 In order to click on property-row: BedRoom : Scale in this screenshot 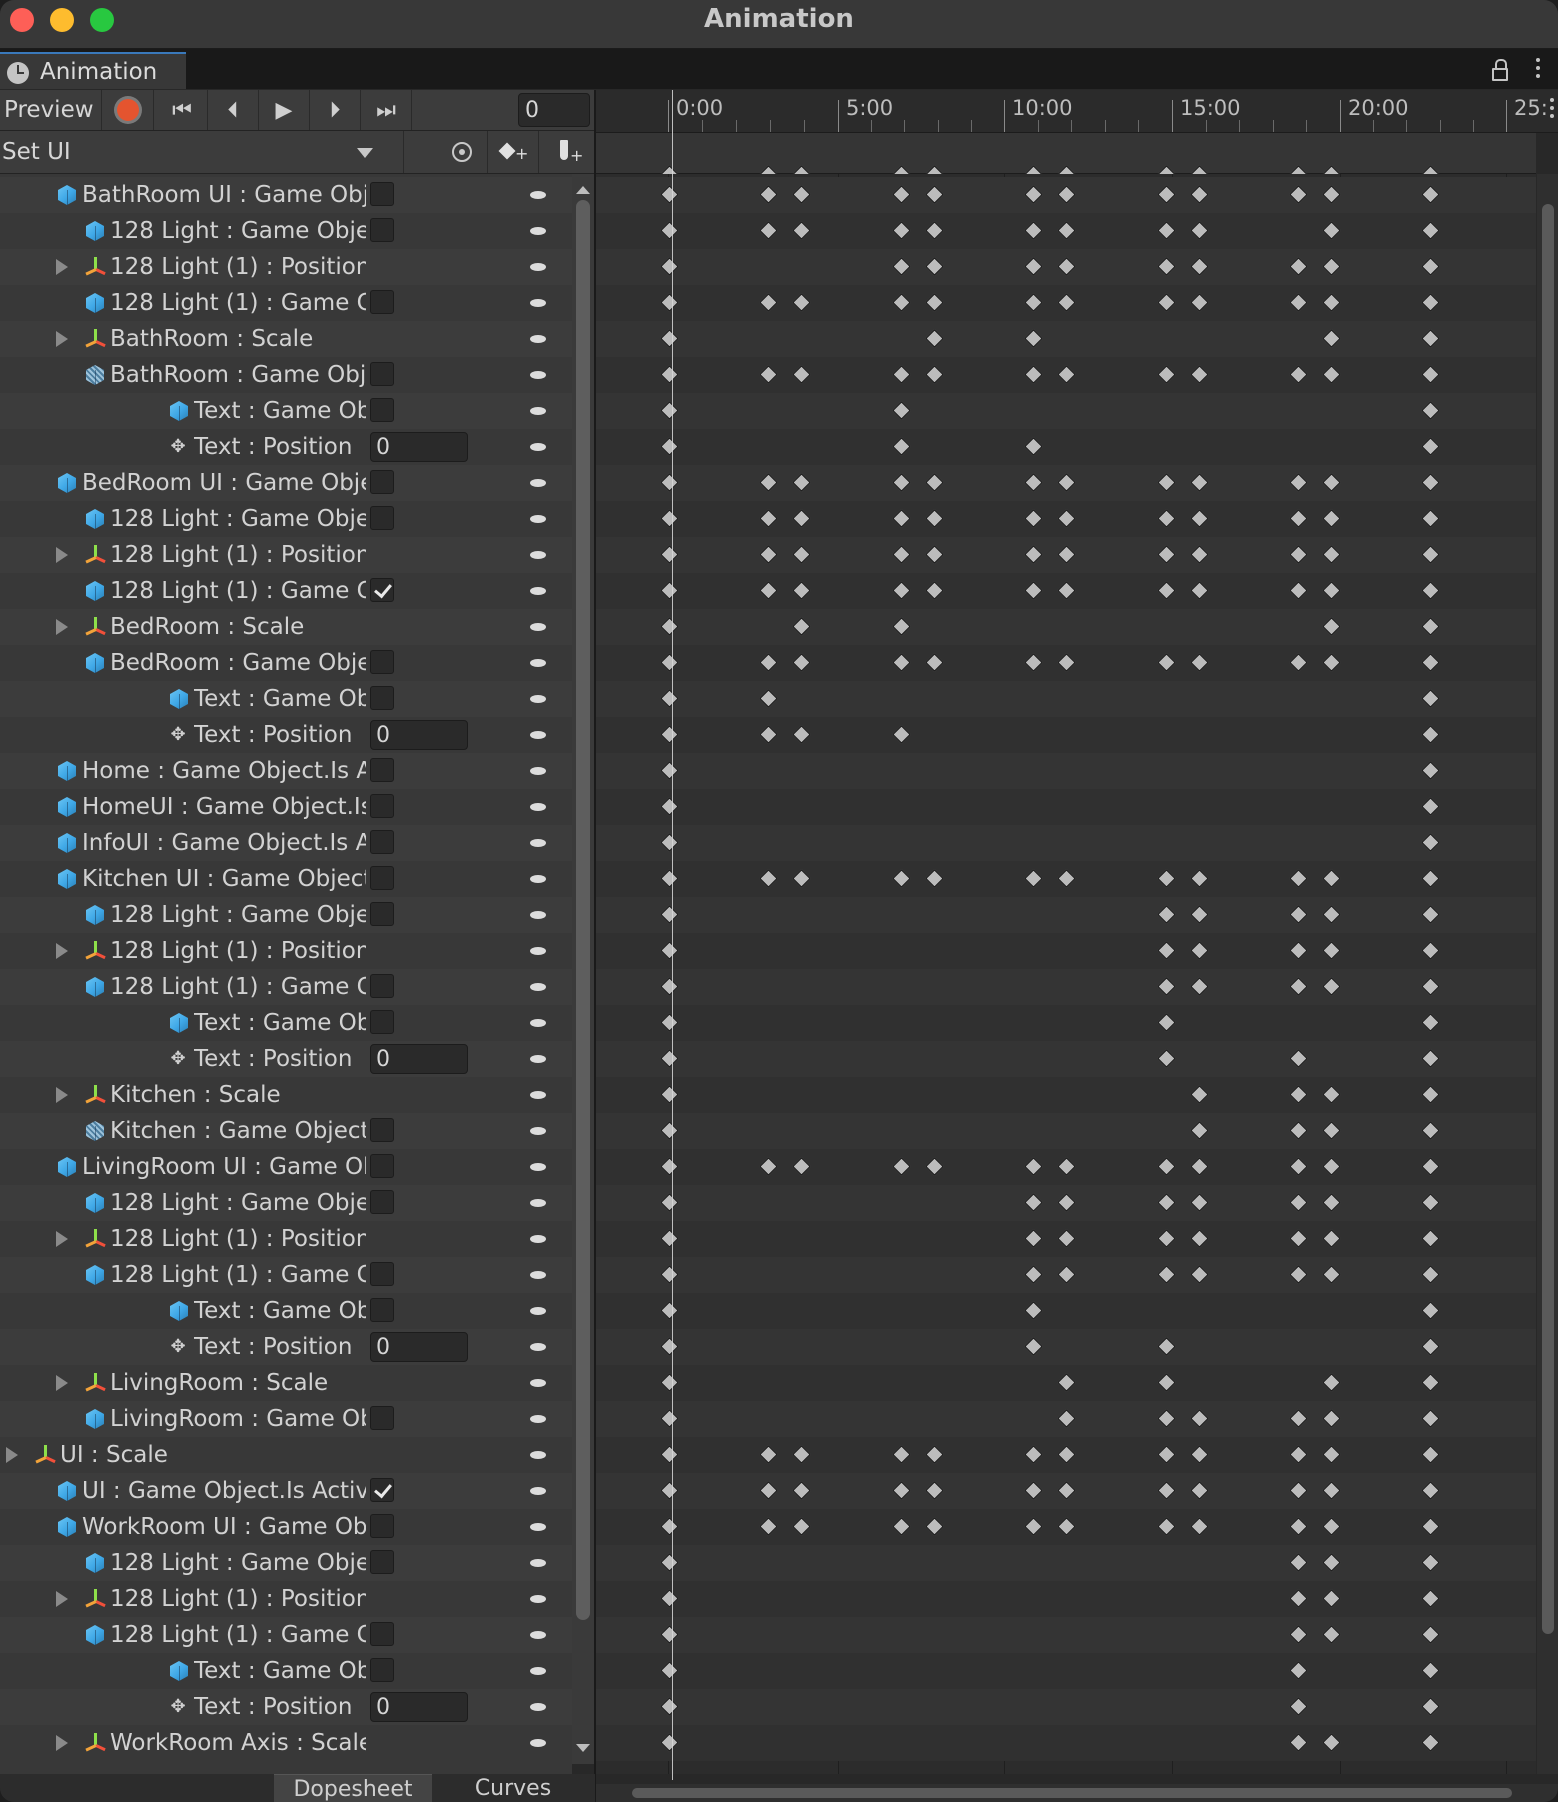, I will do `click(286, 627)`.